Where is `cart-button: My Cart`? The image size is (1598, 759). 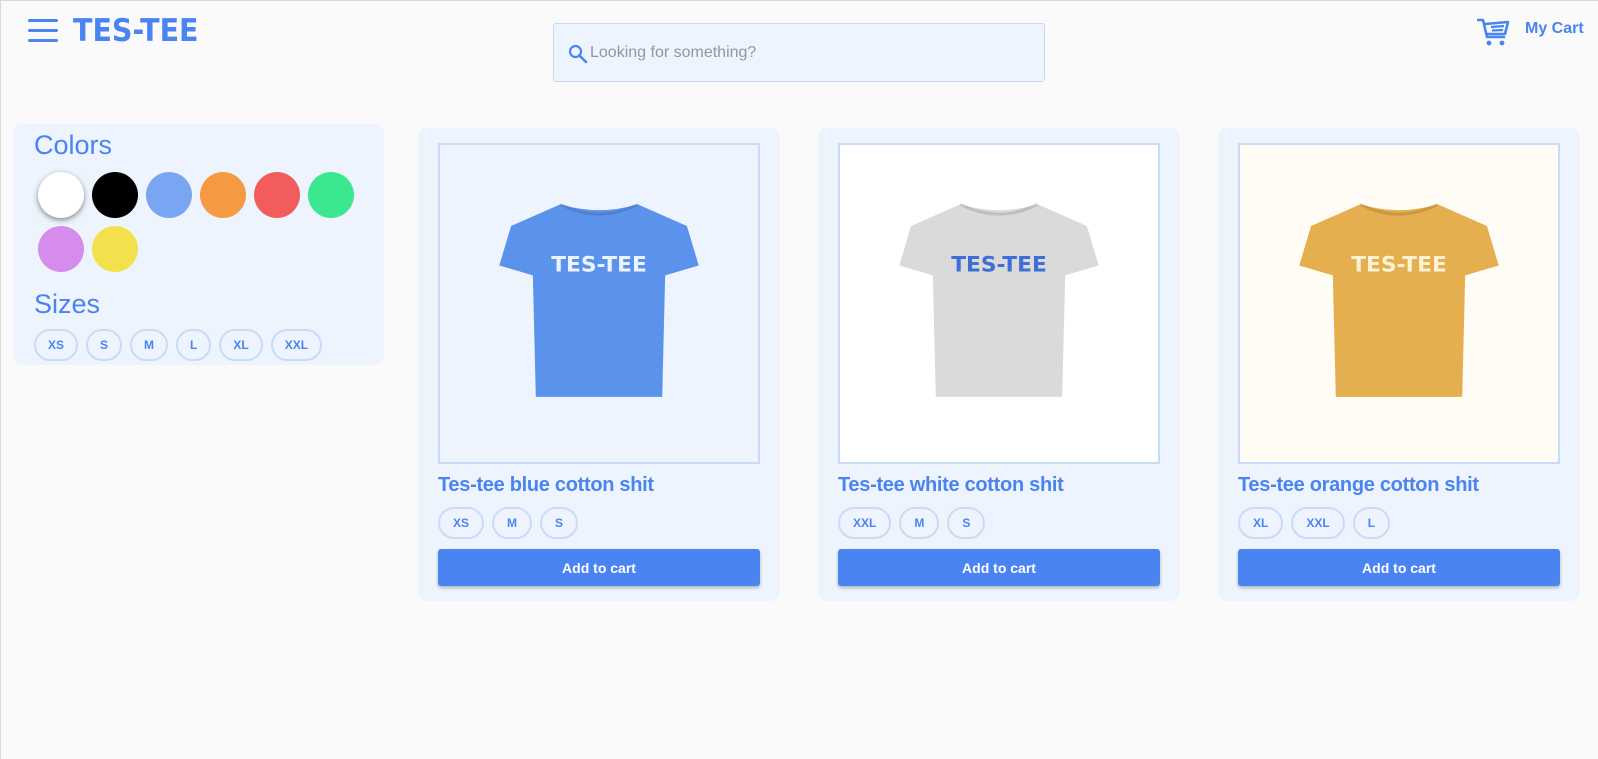
cart-button: My Cart is located at coordinates (1530, 32).